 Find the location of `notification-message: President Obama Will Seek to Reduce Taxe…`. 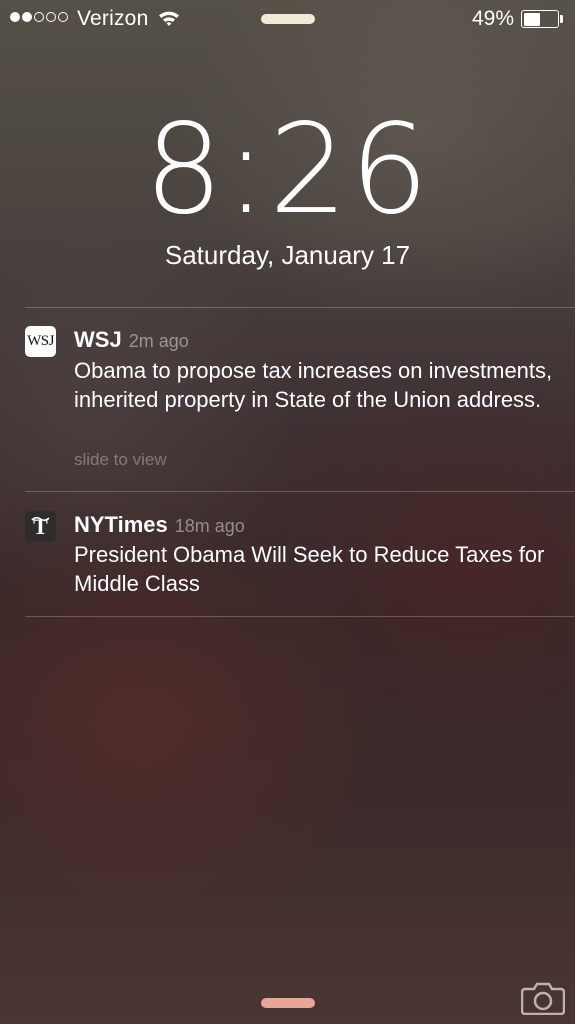

notification-message: President Obama Will Seek to Reduce Taxe… is located at coordinates (309, 569).